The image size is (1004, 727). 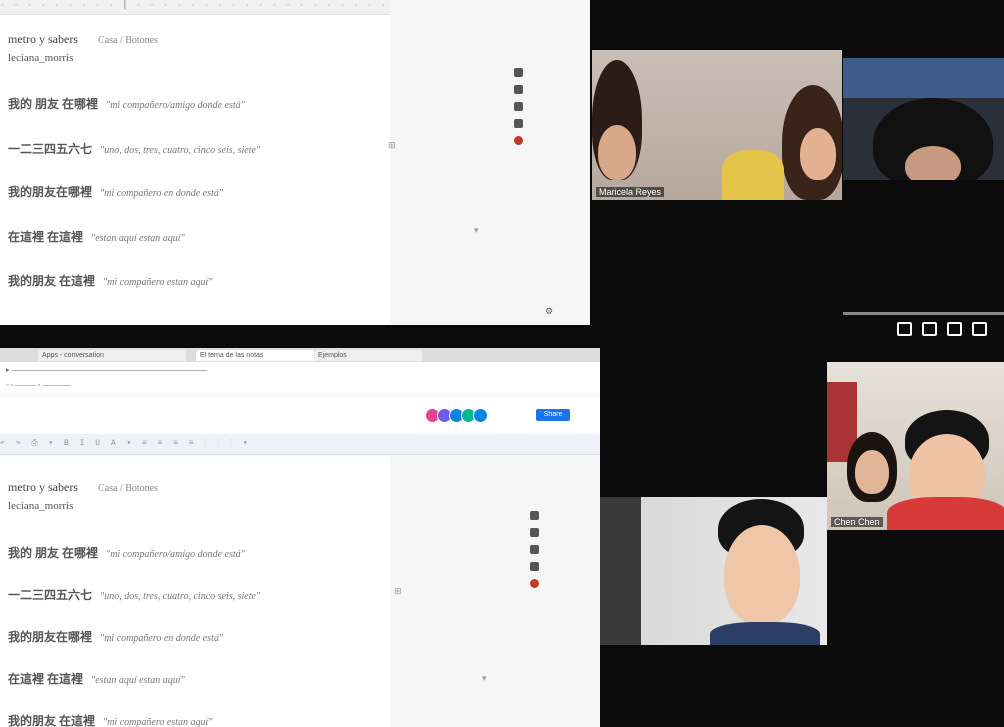 I want to click on participant-name: Maricela Reyes, so click(x=630, y=192).